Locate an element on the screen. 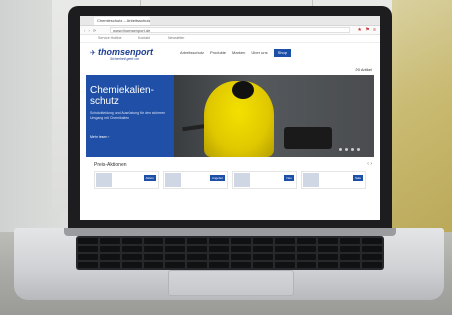  nav-item-marken: Marken is located at coordinates (238, 53).